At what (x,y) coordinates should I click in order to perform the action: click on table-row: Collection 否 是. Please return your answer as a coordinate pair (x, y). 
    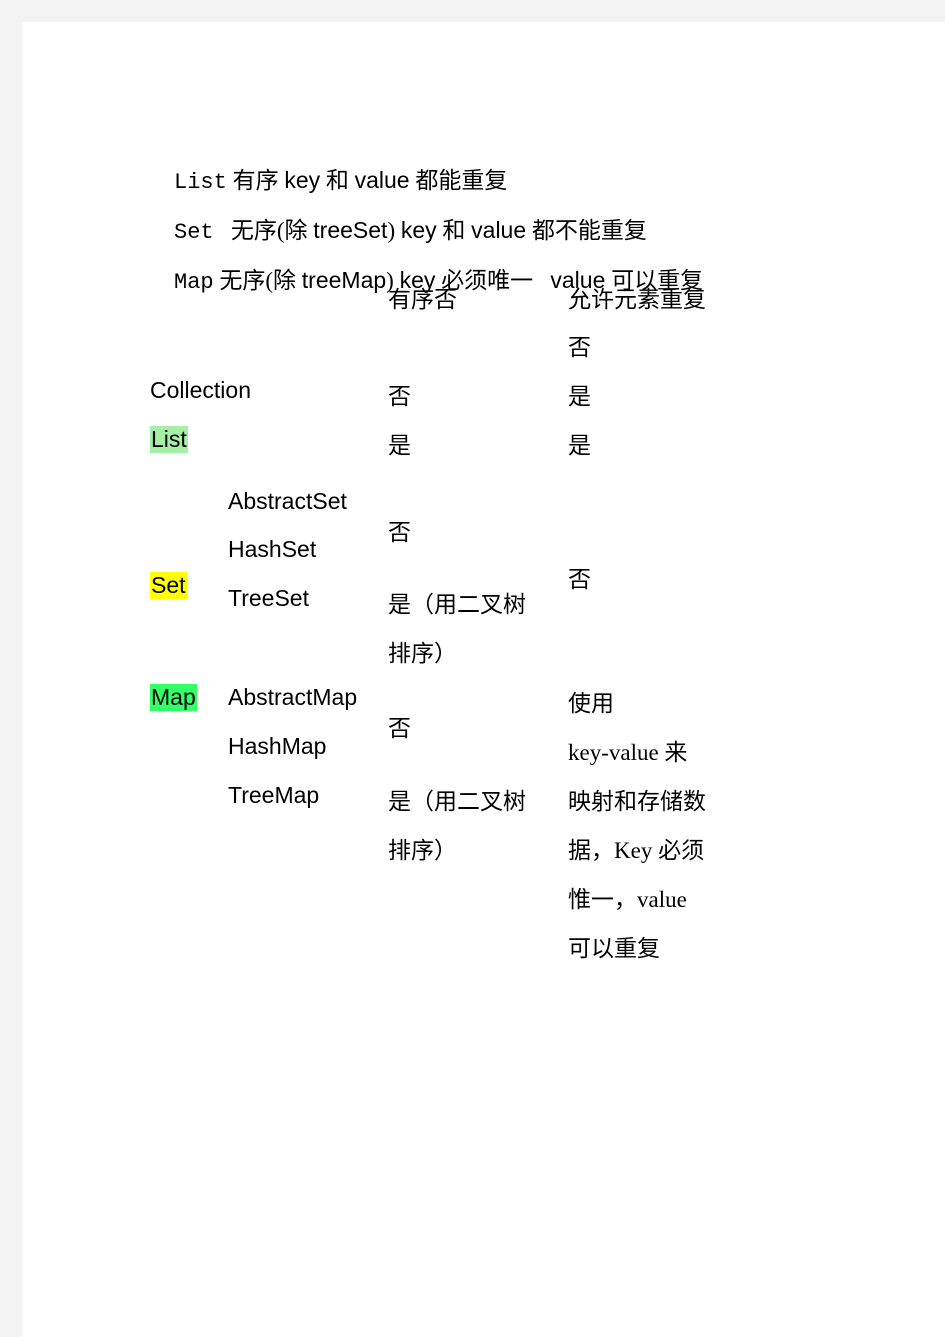
    Looking at the image, I should click on (530, 401).